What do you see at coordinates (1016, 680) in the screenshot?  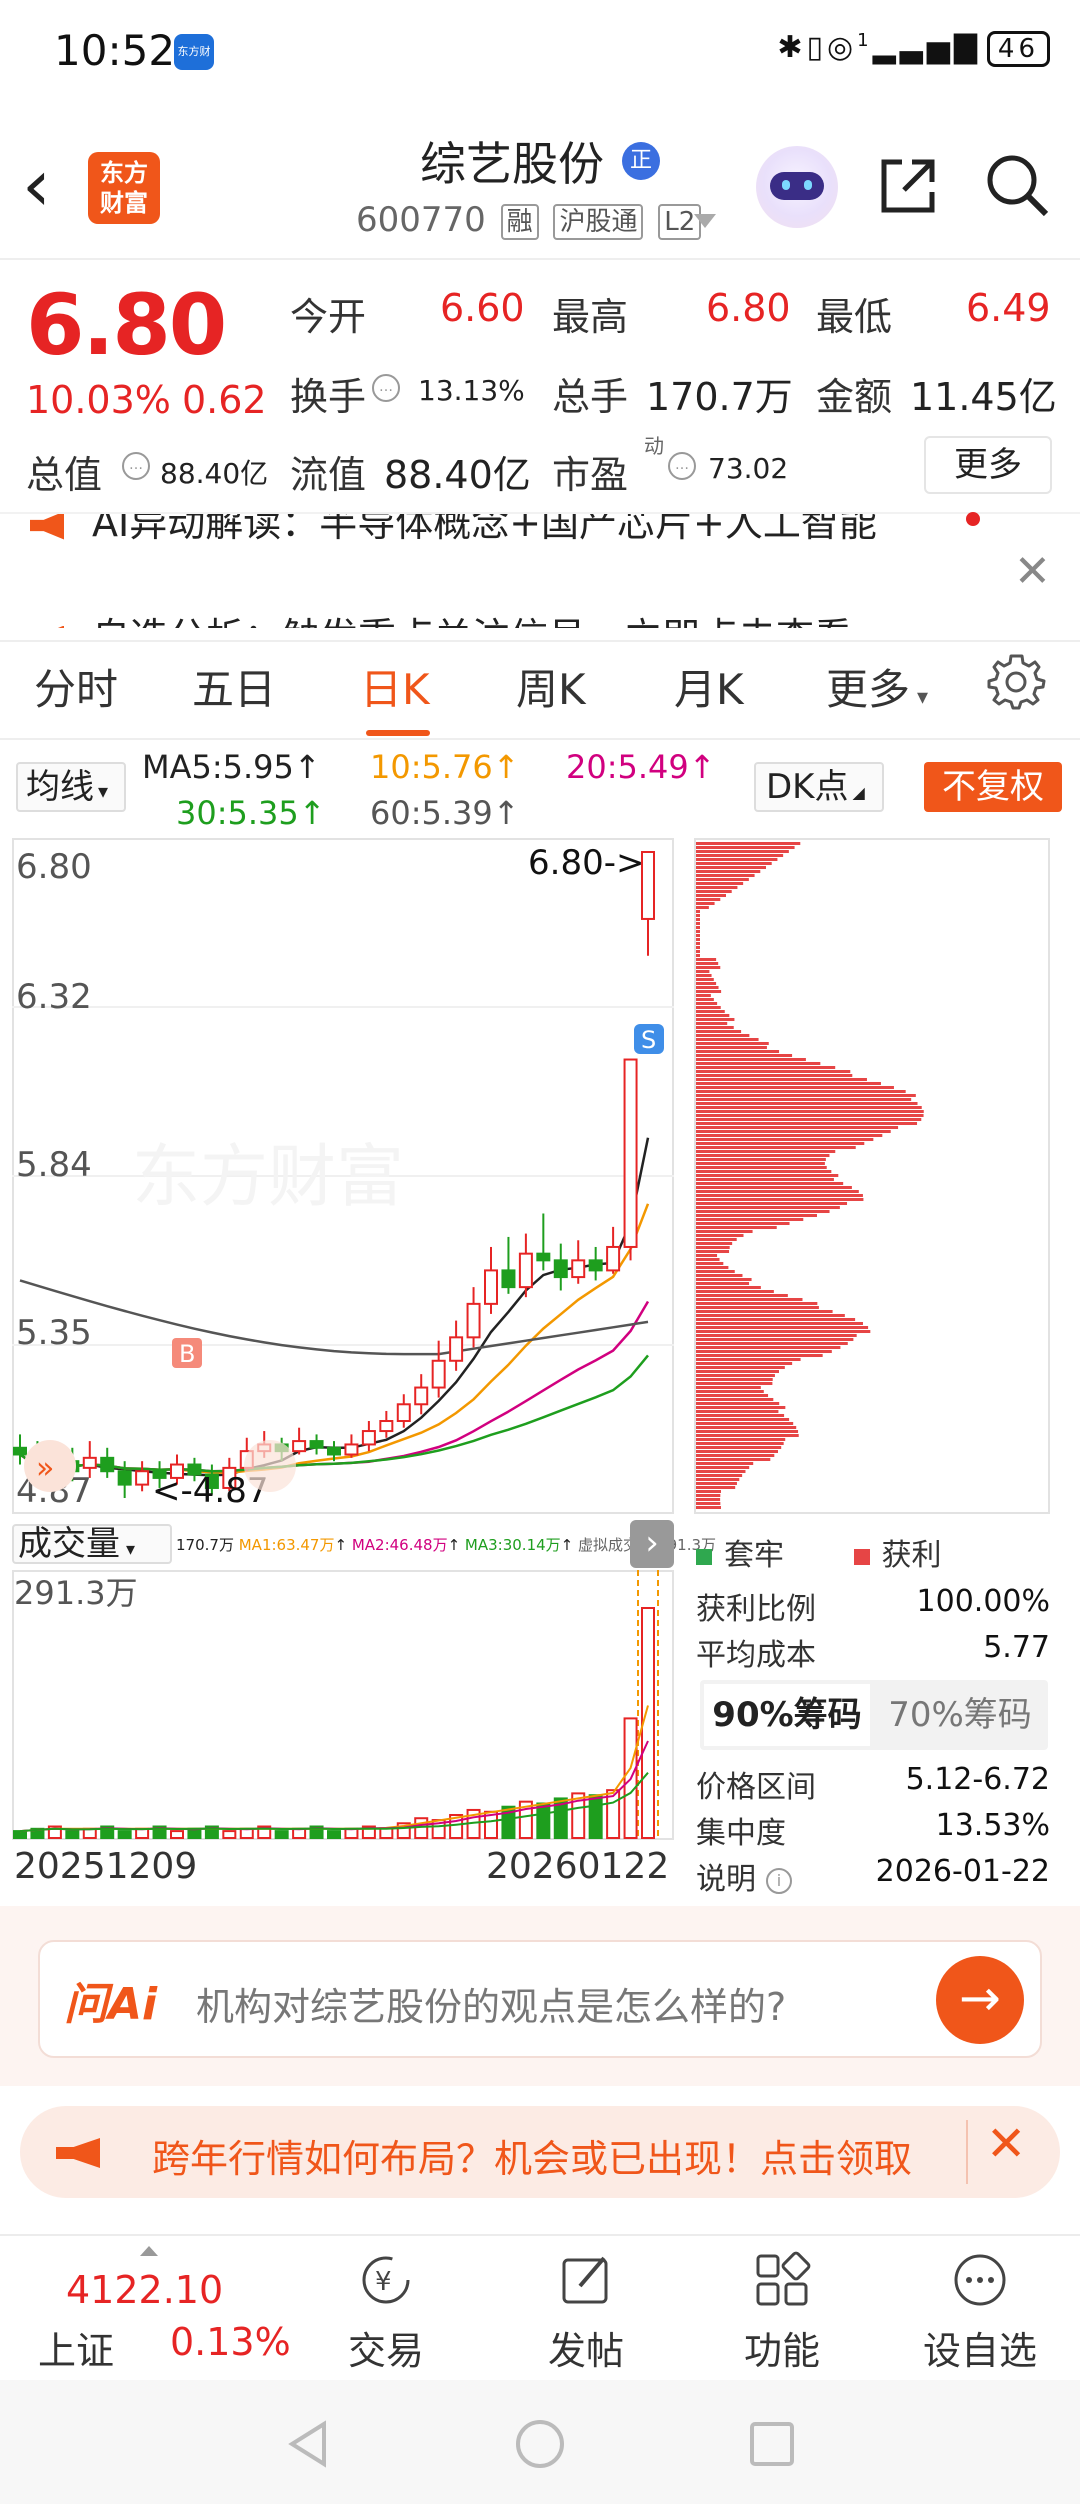 I see `gear-icon` at bounding box center [1016, 680].